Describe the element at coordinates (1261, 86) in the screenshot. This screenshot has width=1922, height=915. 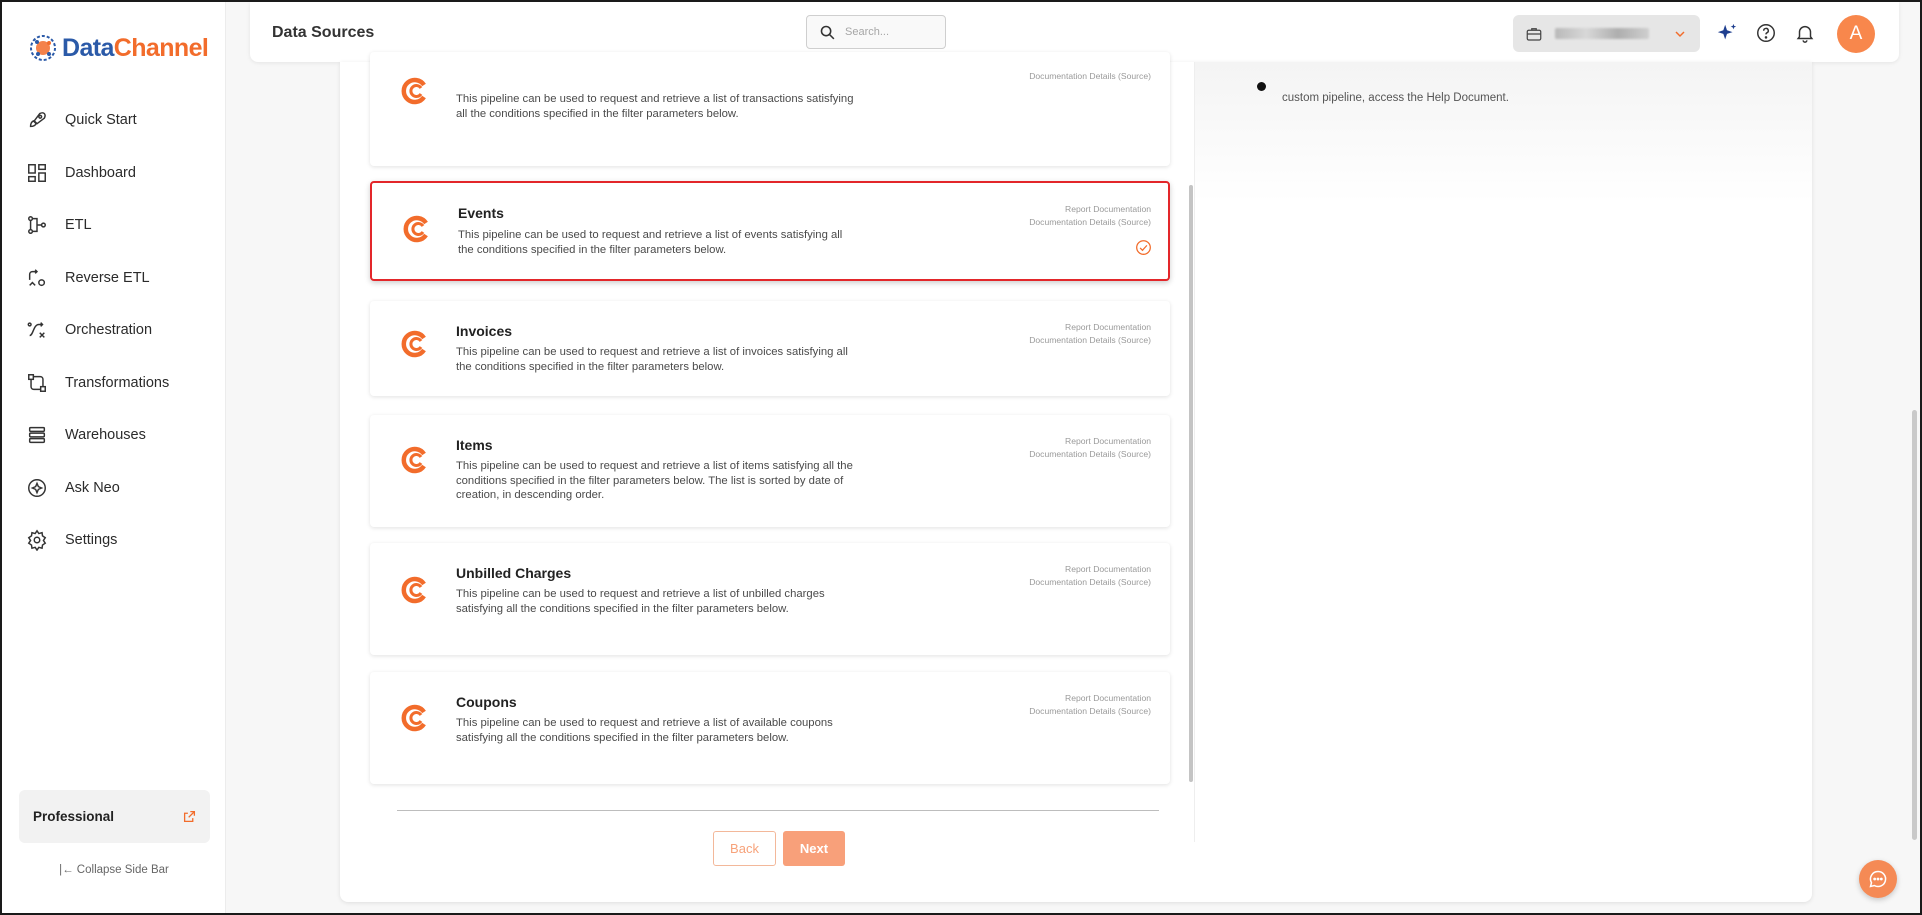
I see `help-bullet-icon` at that location.